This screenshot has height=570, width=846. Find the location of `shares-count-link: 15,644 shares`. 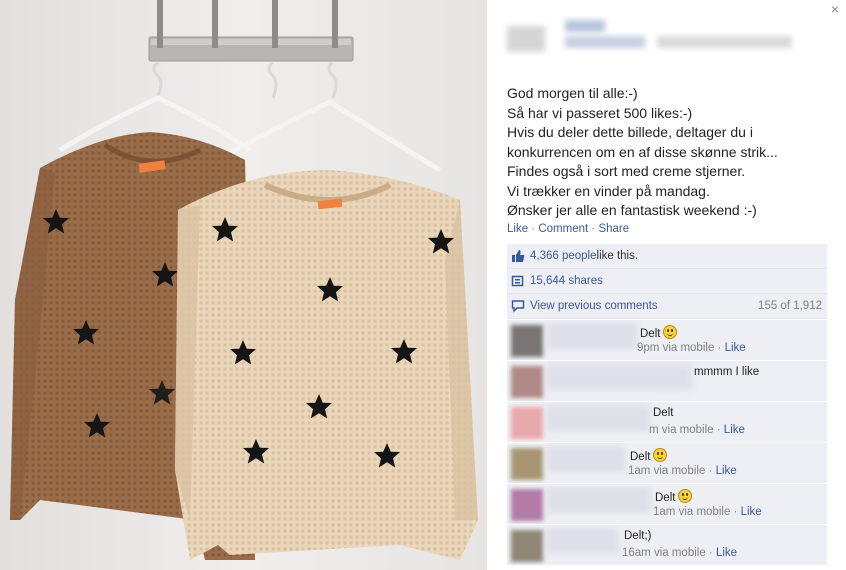

shares-count-link: 15,644 shares is located at coordinates (566, 281).